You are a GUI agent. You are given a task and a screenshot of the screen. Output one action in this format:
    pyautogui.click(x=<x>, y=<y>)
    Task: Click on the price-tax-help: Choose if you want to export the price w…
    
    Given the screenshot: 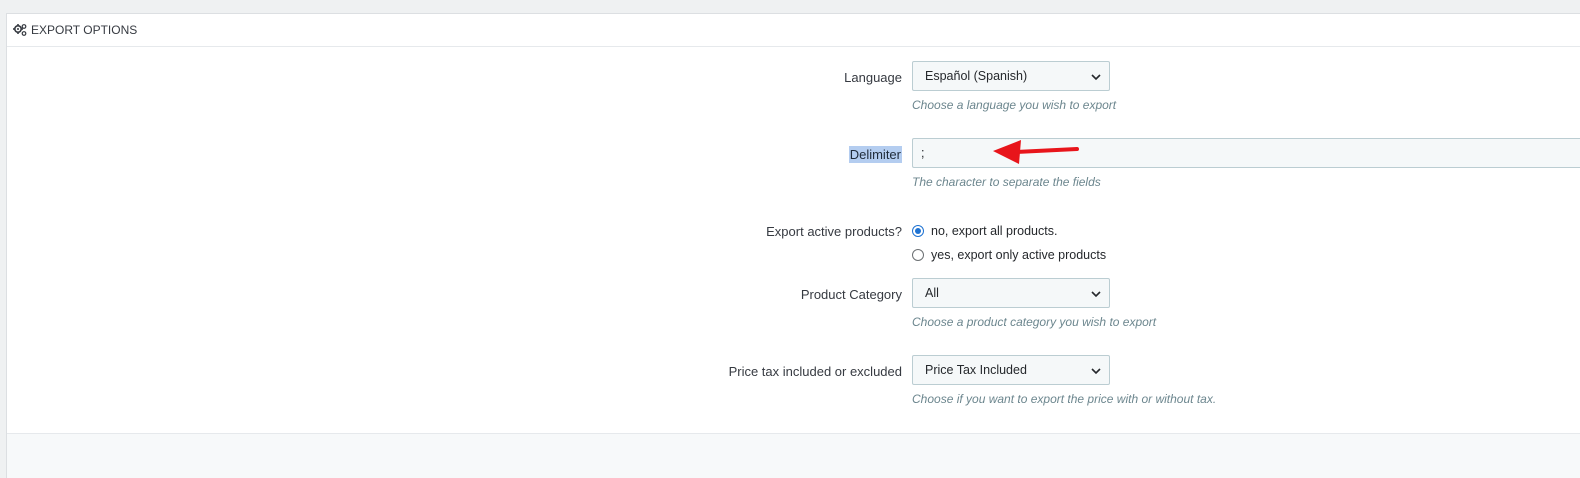 What is the action you would take?
    pyautogui.click(x=1064, y=399)
    